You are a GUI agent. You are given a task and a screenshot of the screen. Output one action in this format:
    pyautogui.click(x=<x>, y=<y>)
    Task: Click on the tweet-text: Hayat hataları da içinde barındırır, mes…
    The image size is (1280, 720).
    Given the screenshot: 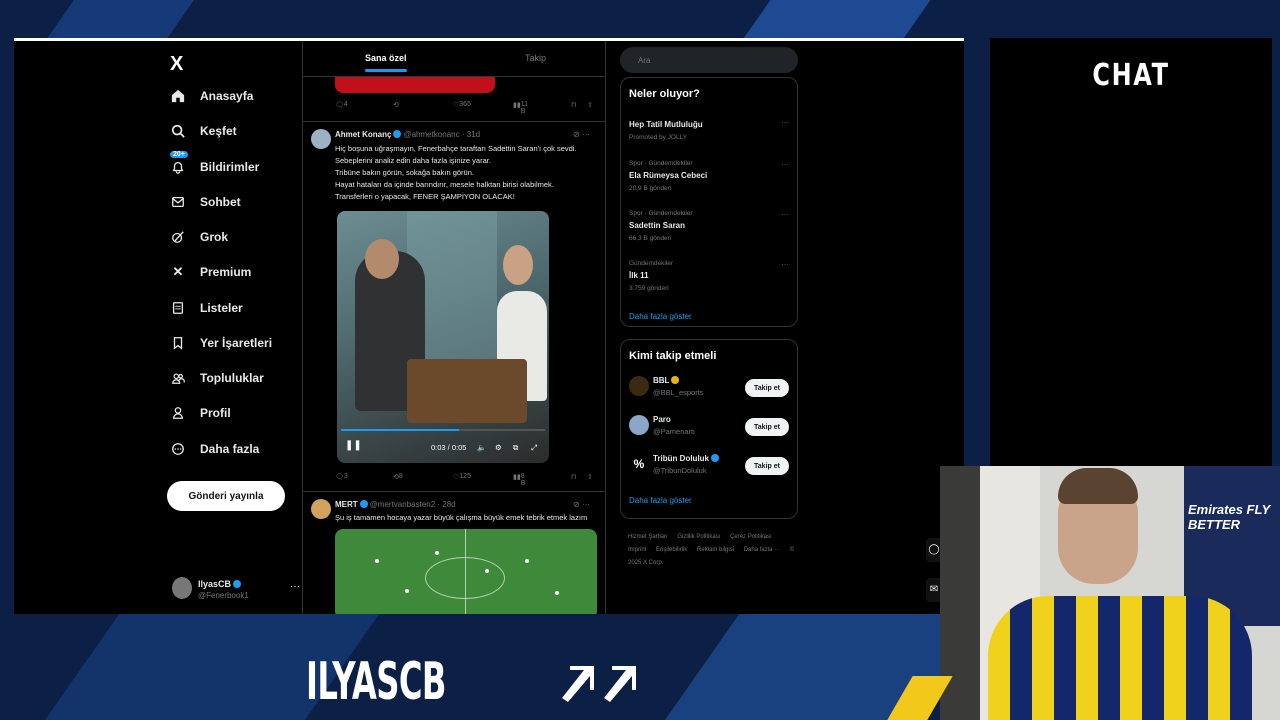 What is the action you would take?
    pyautogui.click(x=444, y=184)
    